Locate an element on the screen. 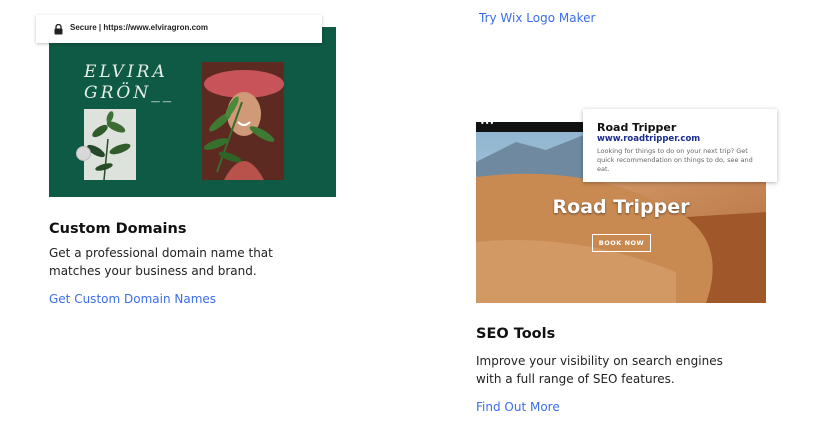  get-custom-domain-link: Get Custom Domain Names is located at coordinates (132, 299).